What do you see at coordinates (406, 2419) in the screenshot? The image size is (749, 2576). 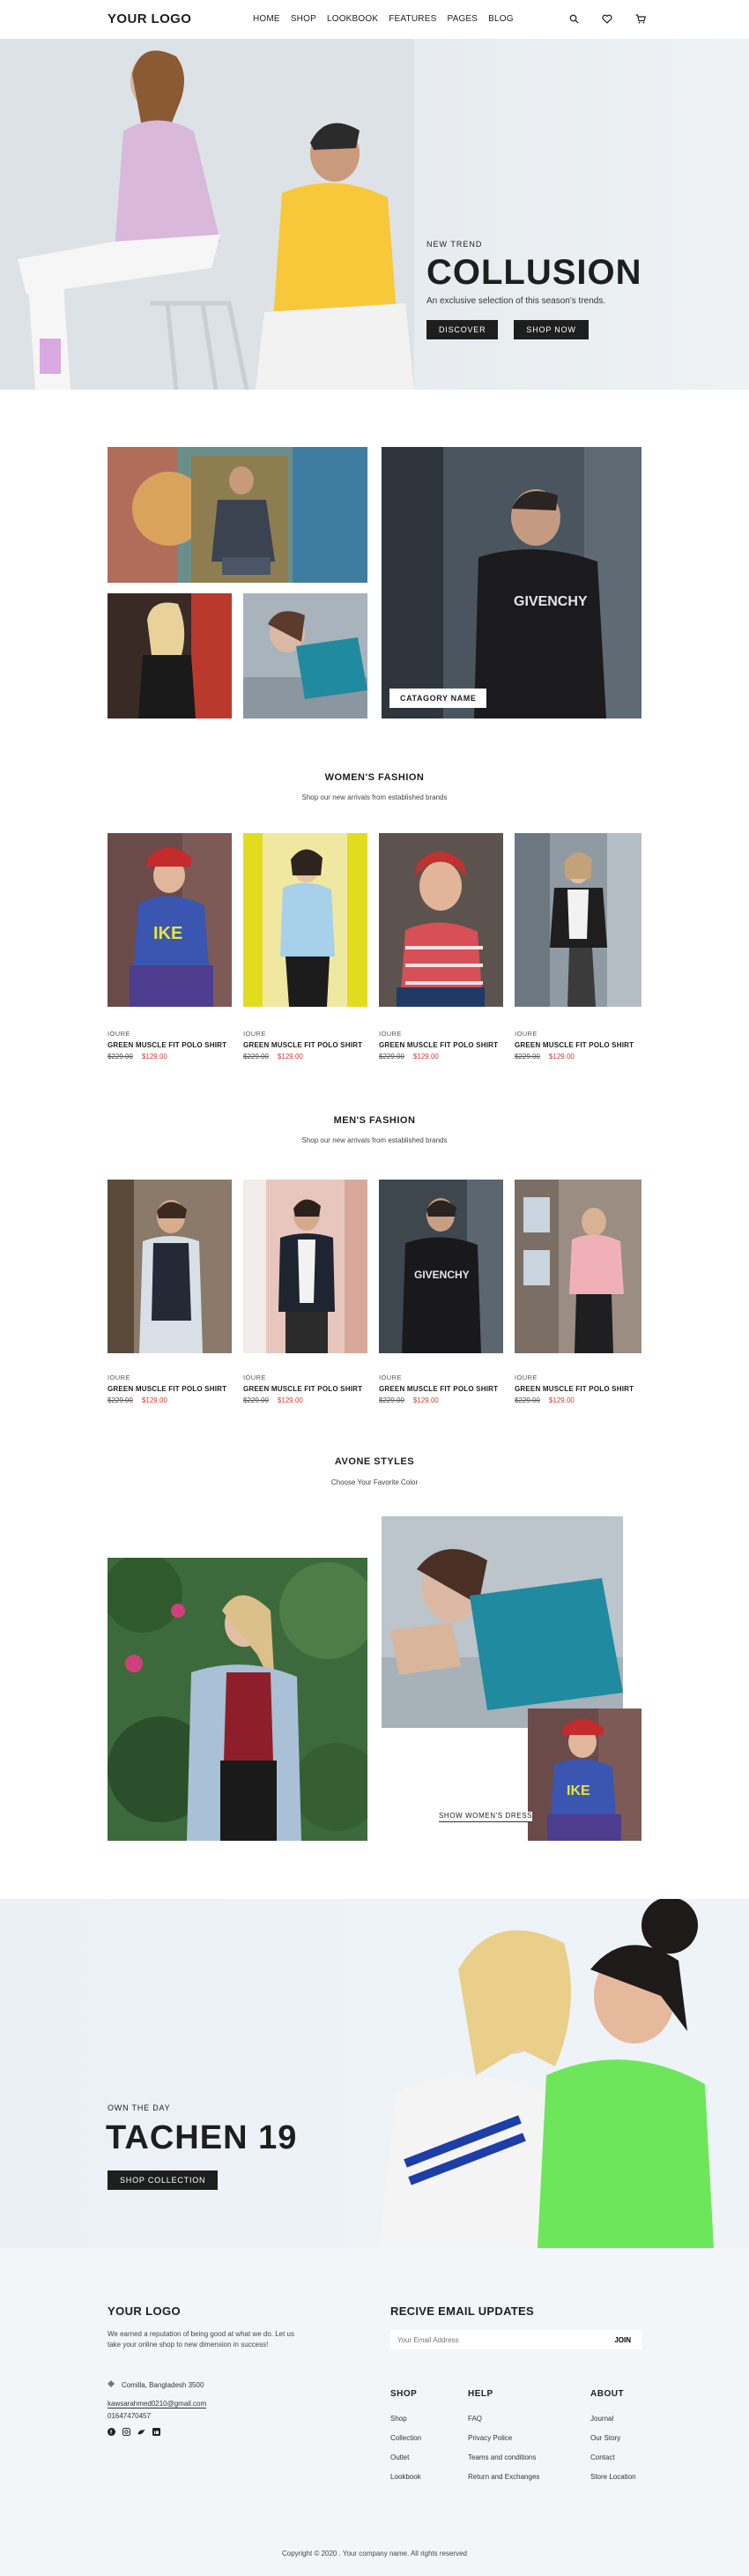 I see `footer-link: Shop` at bounding box center [406, 2419].